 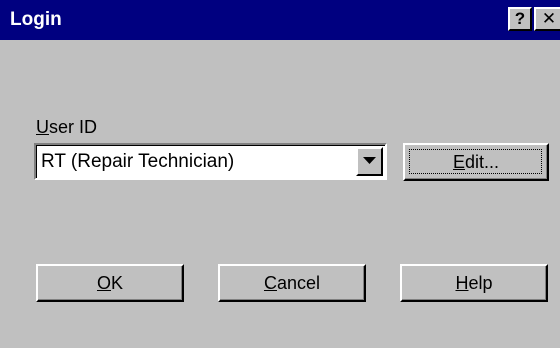 What do you see at coordinates (117, 283) in the screenshot?
I see `ok-label-text: K` at bounding box center [117, 283].